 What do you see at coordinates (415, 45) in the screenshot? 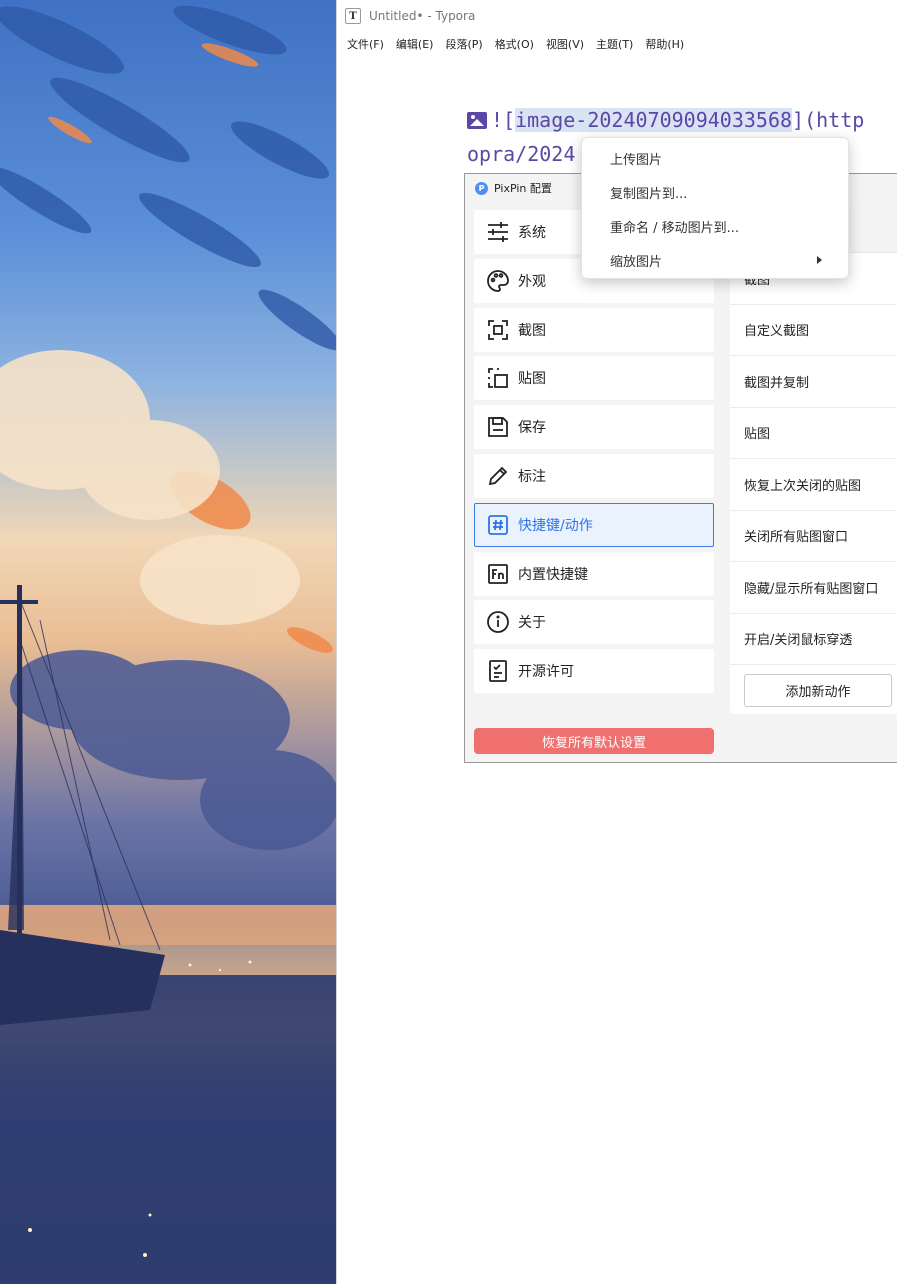
I see `menu-edit: 编辑(E)` at bounding box center [415, 45].